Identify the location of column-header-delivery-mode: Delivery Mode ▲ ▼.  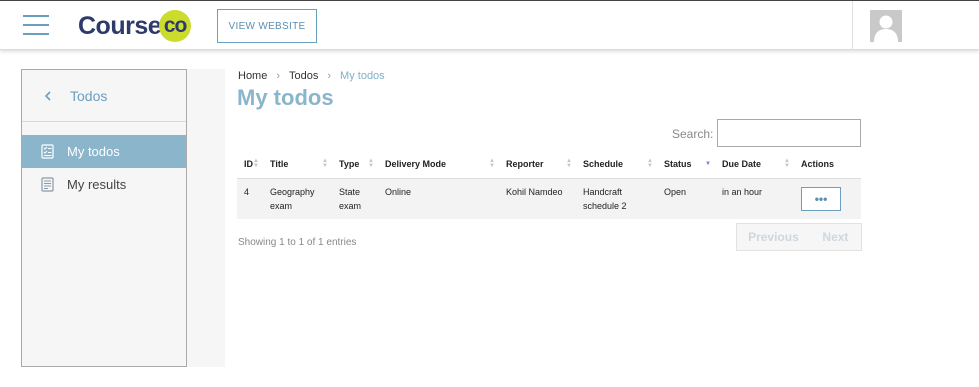
(438, 164).